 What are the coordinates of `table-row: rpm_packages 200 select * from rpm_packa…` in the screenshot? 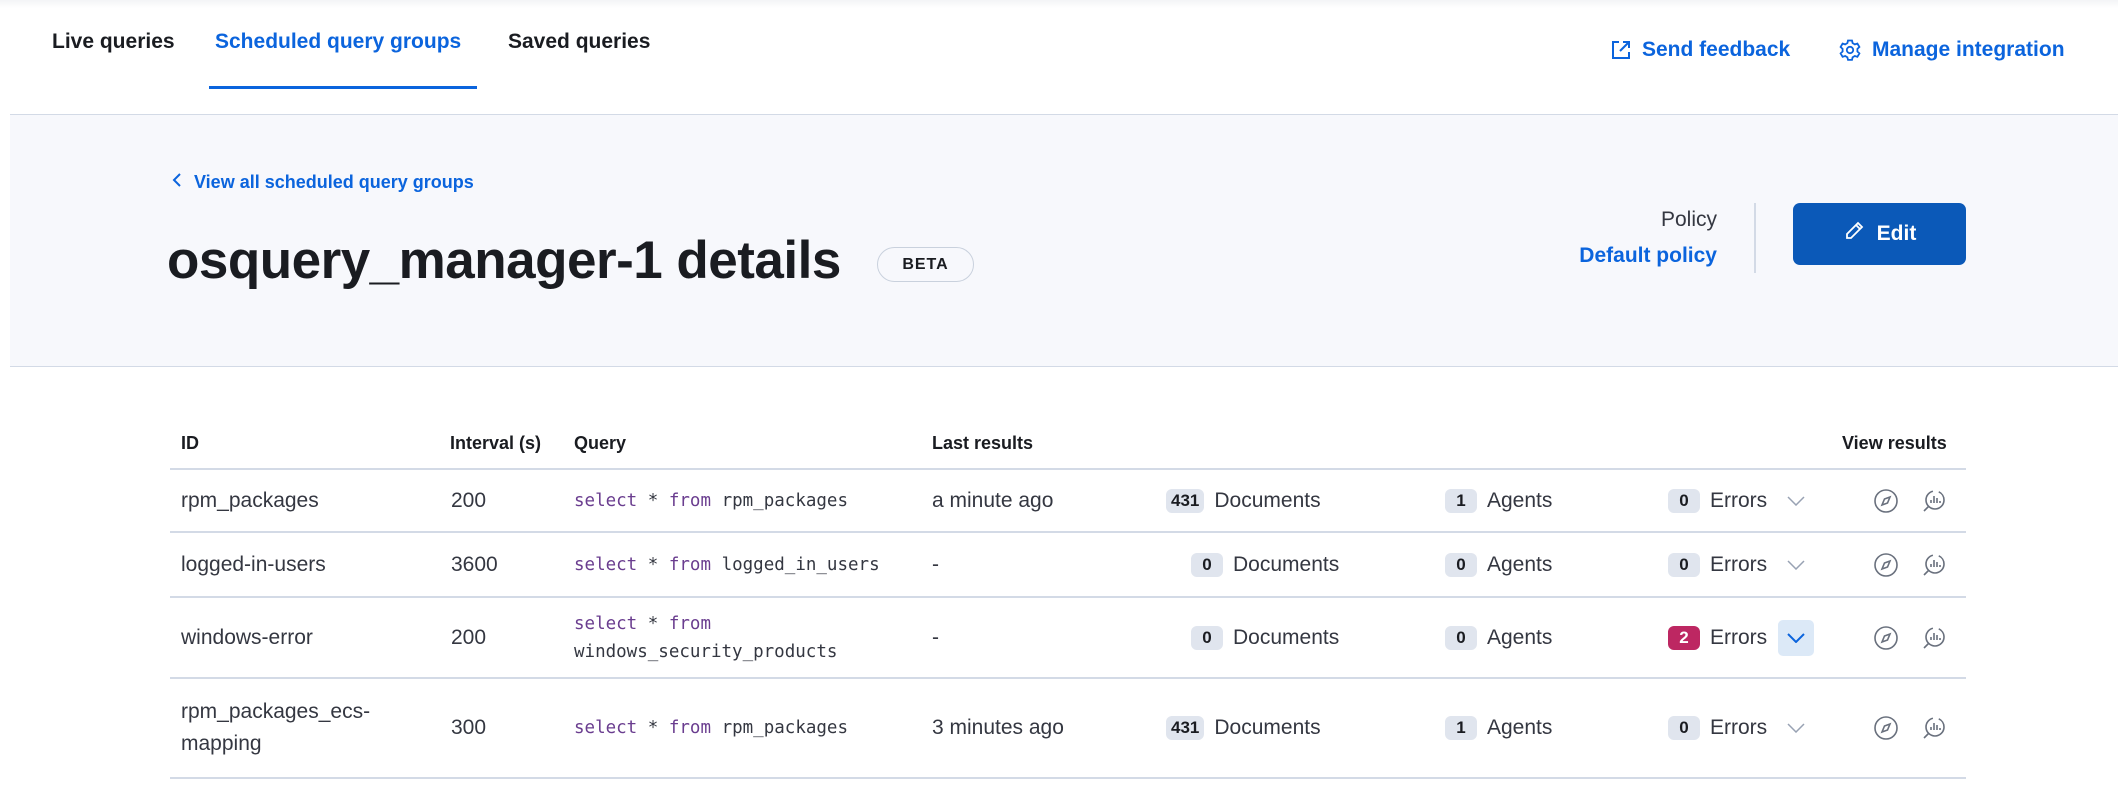 It's located at (1068, 501).